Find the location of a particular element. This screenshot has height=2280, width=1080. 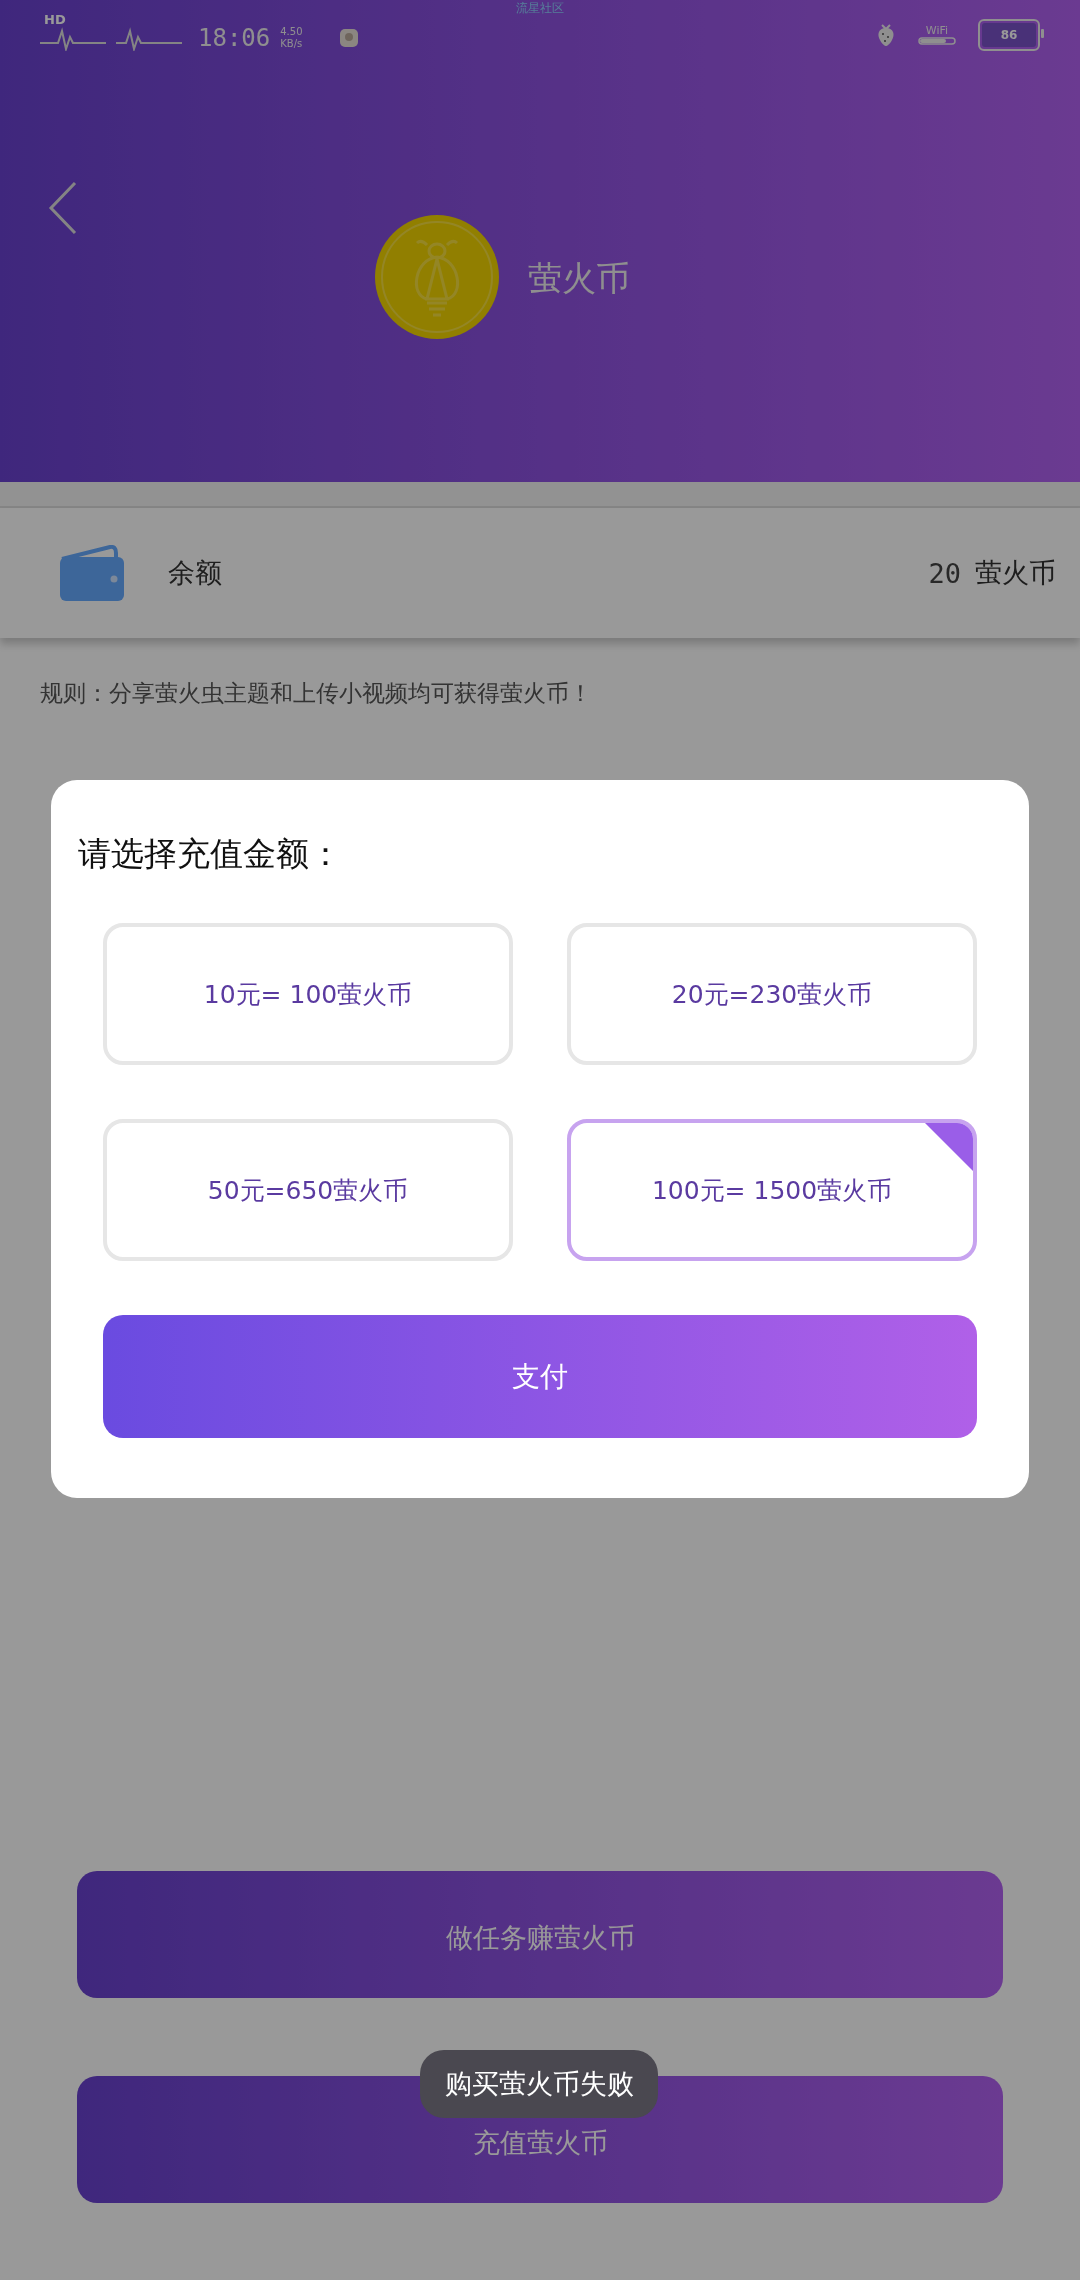

amount-option: 20元=230萤火币 is located at coordinates (772, 994).